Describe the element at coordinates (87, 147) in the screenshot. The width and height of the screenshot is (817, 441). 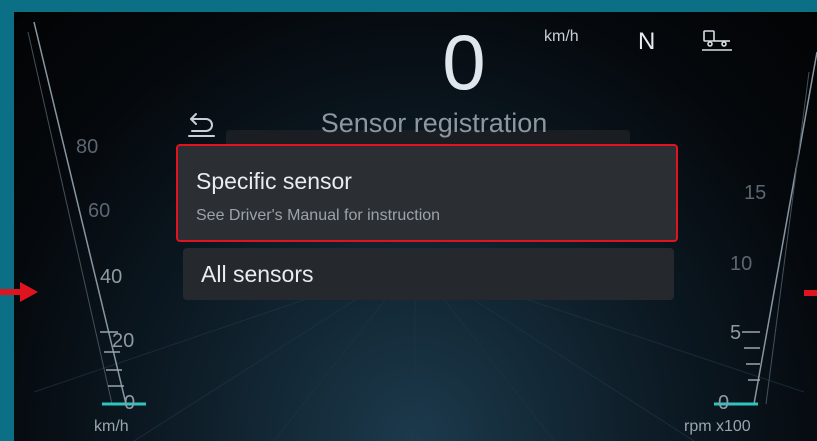
I see `speed-tick-80: 80` at that location.